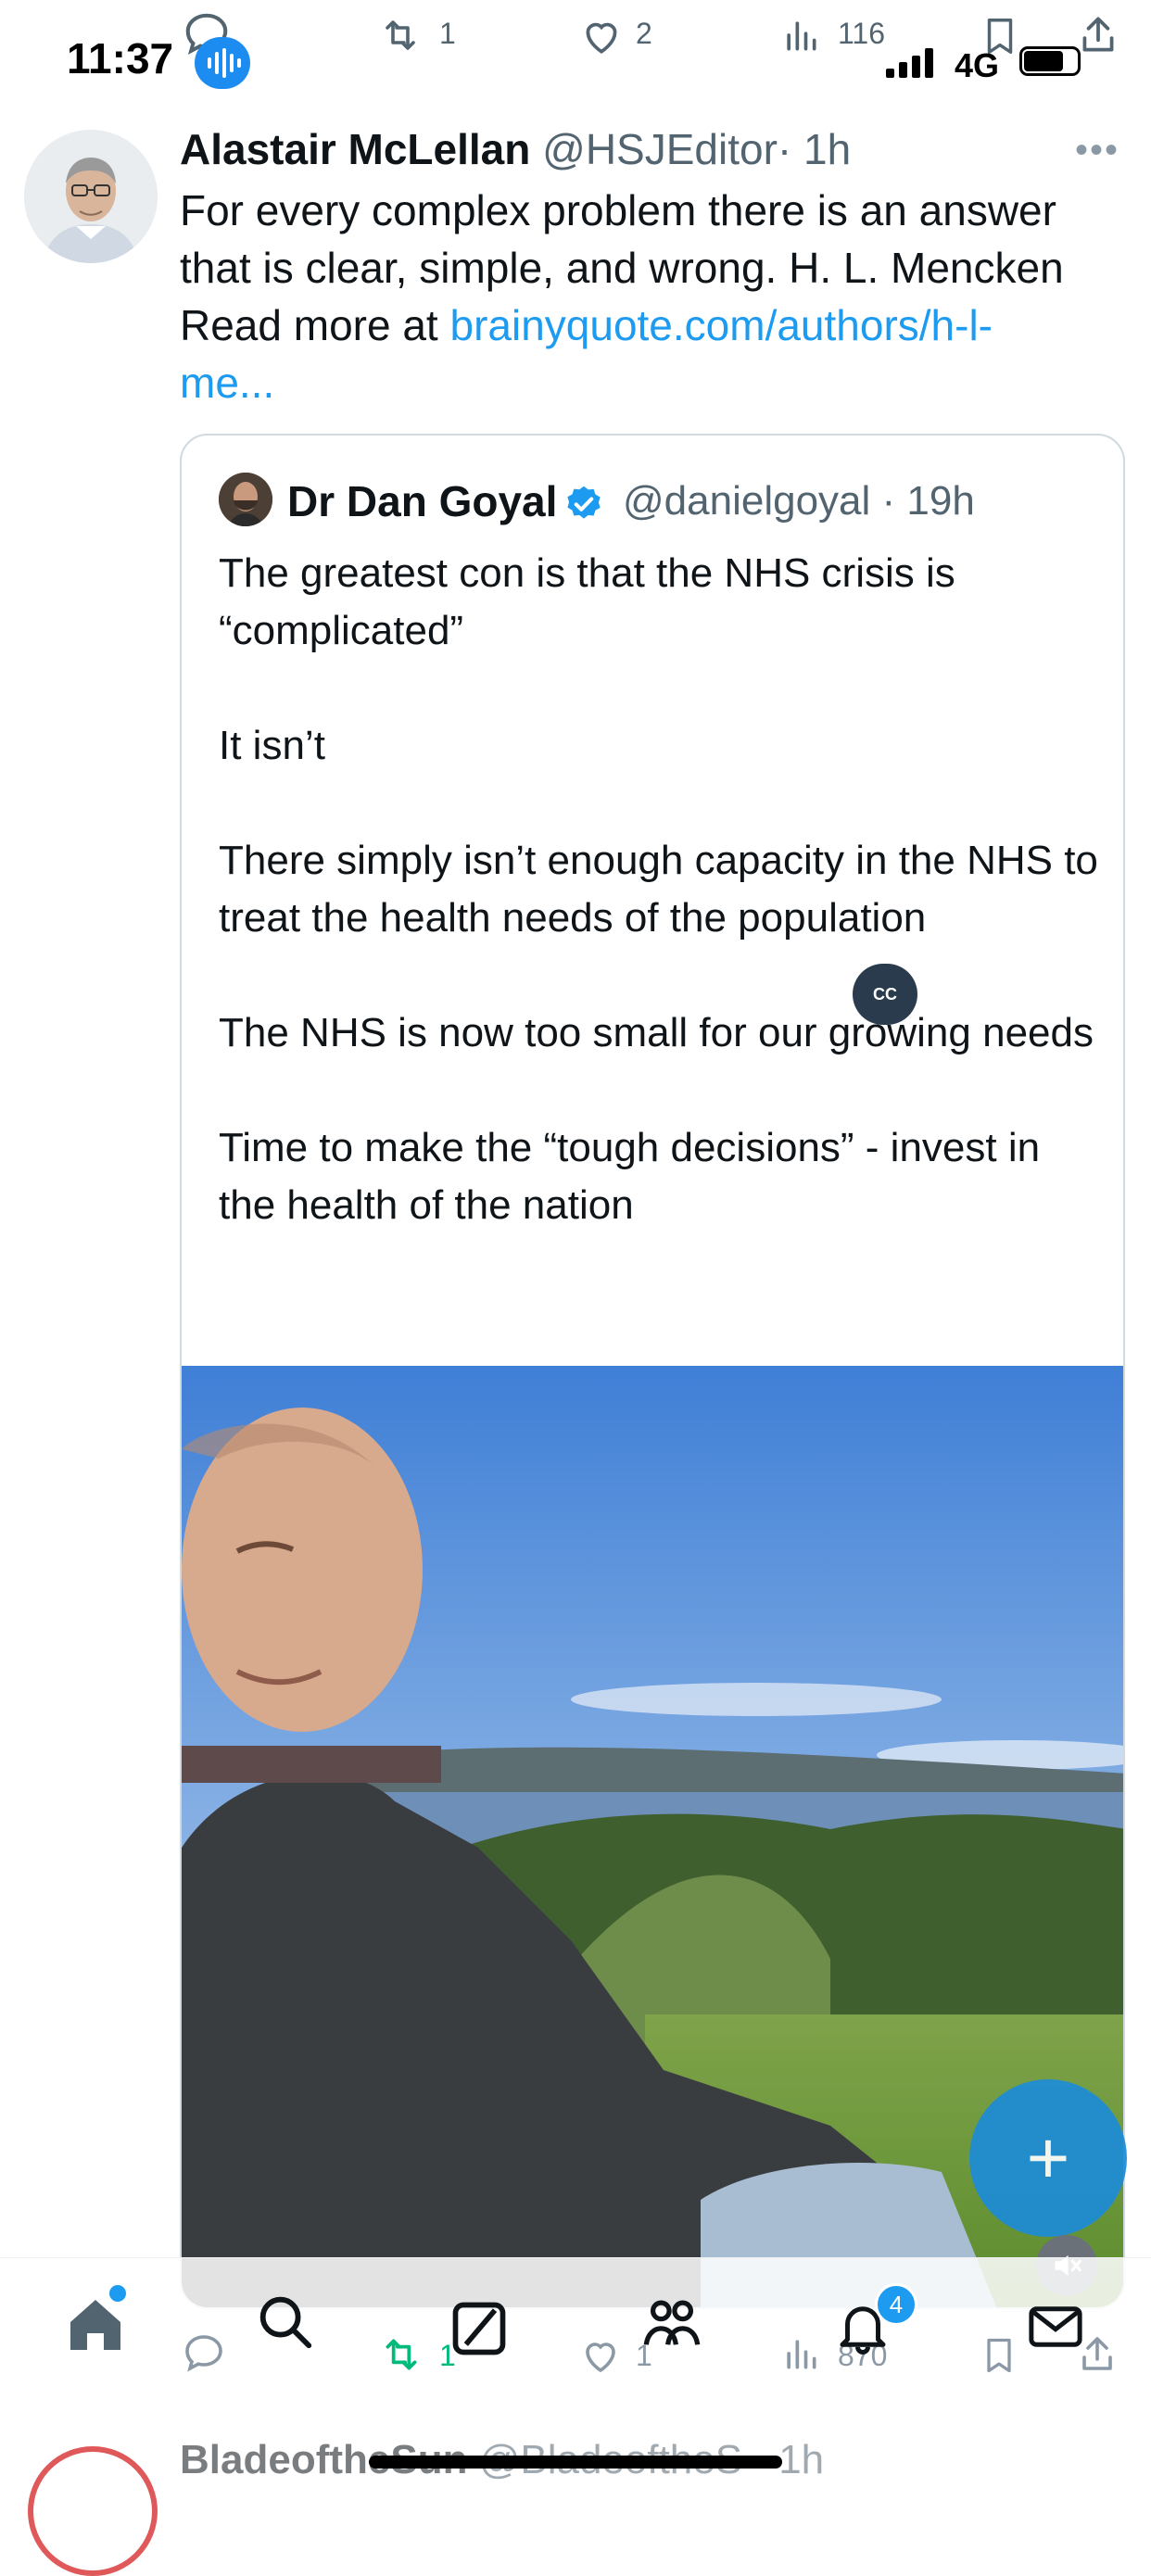 This screenshot has height=2576, width=1151. Describe the element at coordinates (272, 745) in the screenshot. I see `quoted-paragraph: It isn’t` at that location.